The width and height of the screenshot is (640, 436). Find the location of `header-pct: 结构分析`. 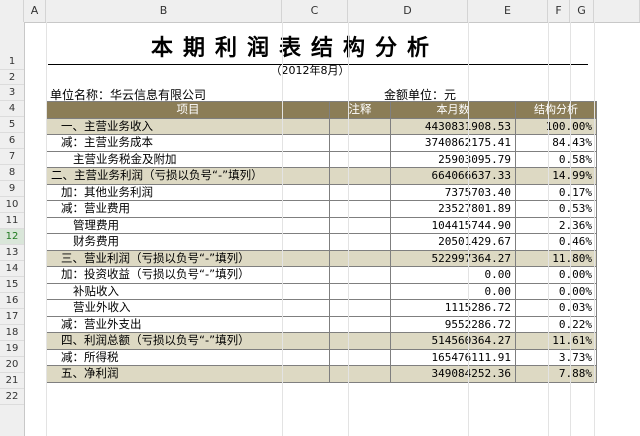

header-pct: 结构分析 is located at coordinates (556, 110).